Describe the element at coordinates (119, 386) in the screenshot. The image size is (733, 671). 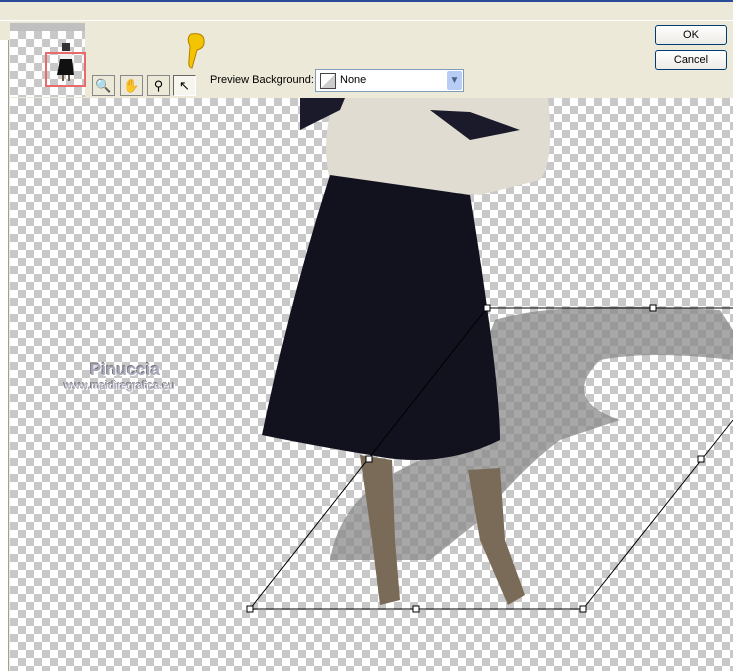
I see `watermark-url: www.maidiregrafica.eu` at that location.